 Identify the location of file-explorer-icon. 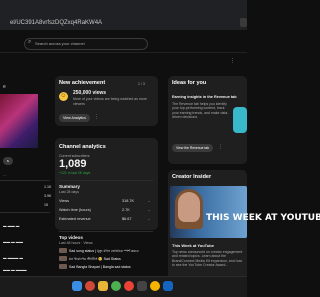
(103, 286).